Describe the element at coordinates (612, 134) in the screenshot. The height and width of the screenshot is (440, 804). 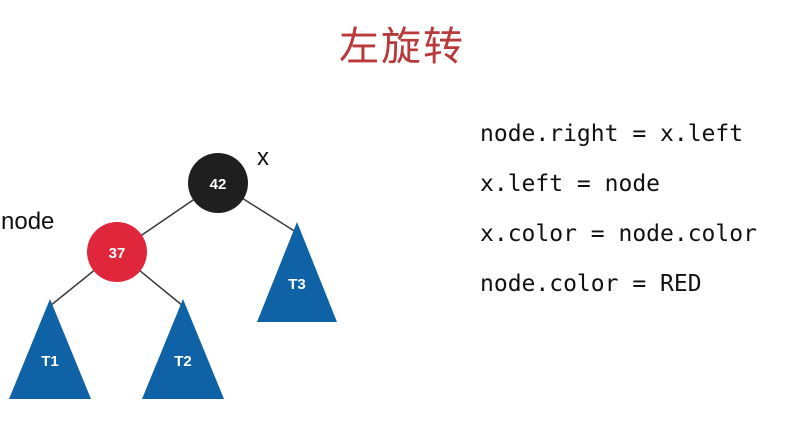
I see `code-line: node.right = x.left` at that location.